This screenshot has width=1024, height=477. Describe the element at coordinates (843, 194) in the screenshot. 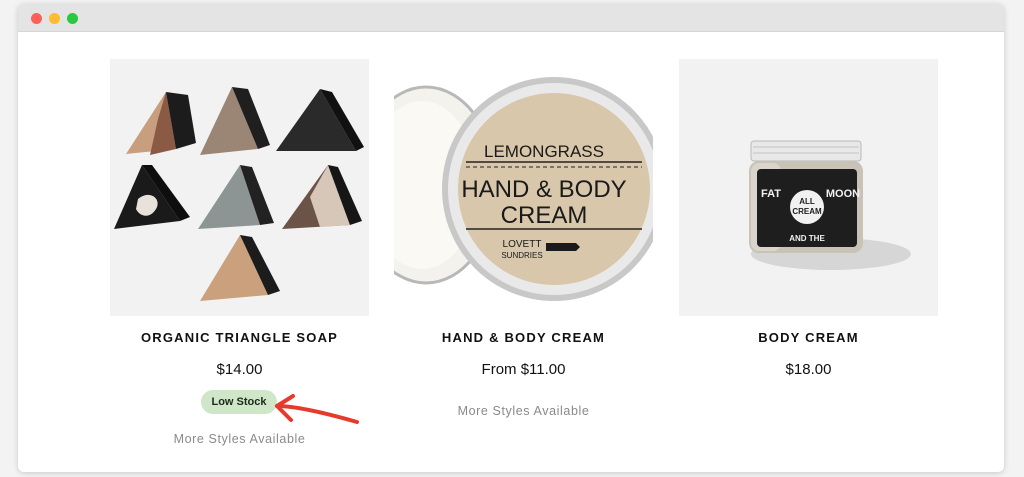

I see `jar-label-arc3: MOON` at that location.